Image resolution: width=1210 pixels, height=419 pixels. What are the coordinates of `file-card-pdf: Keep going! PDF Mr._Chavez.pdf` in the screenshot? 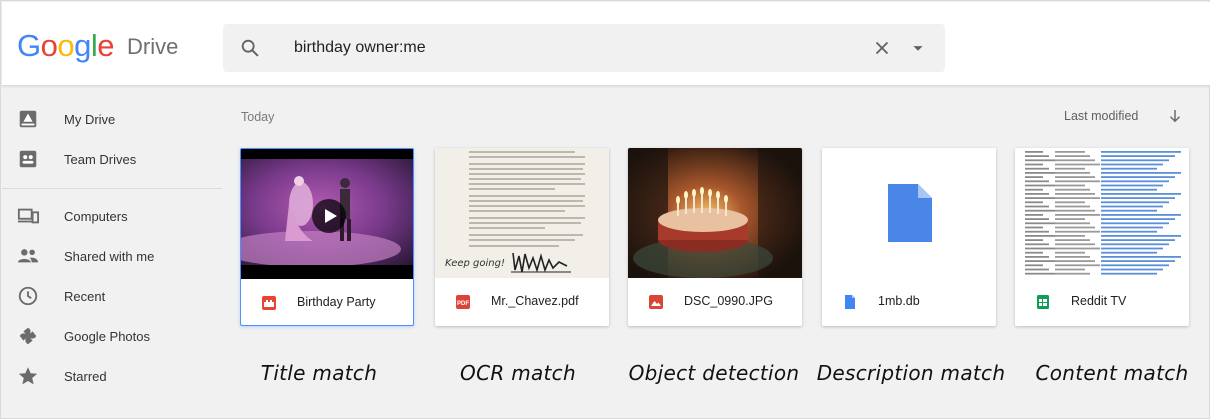 It's located at (522, 237).